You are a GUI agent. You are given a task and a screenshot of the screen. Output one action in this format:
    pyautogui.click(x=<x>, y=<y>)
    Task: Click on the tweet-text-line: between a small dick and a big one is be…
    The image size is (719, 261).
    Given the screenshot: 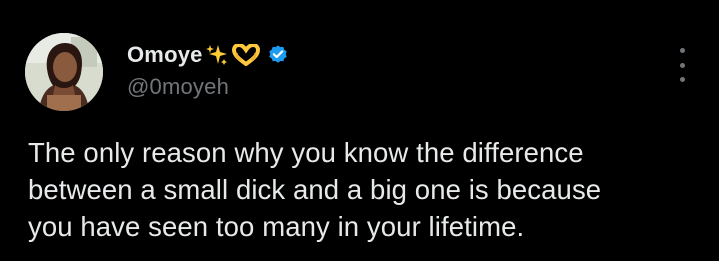 What is the action you would take?
    pyautogui.click(x=315, y=189)
    